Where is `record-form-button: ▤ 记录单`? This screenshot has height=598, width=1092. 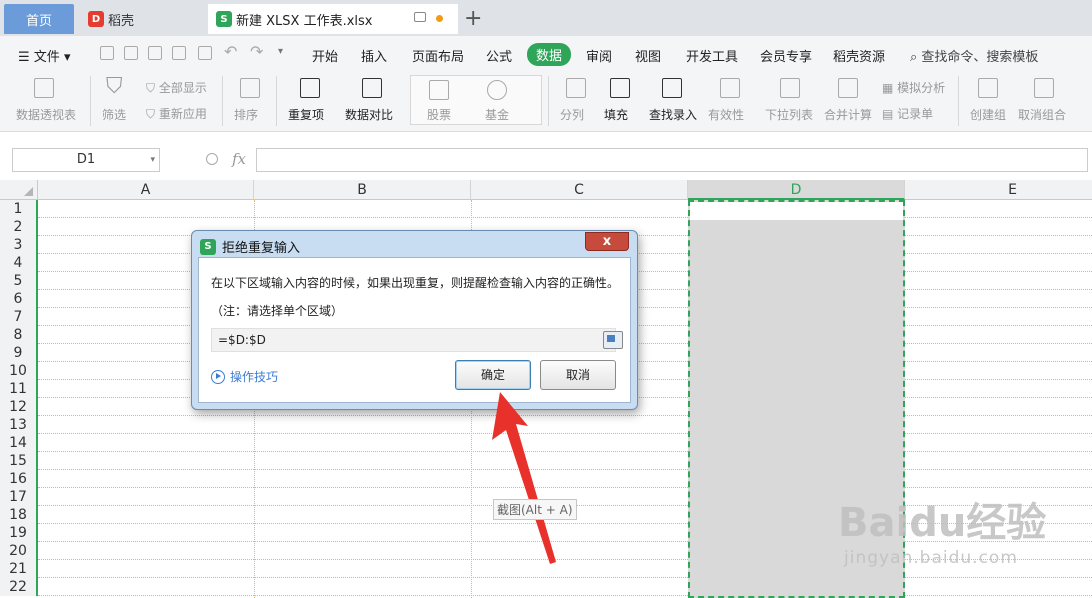 record-form-button: ▤ 记录单 is located at coordinates (907, 113).